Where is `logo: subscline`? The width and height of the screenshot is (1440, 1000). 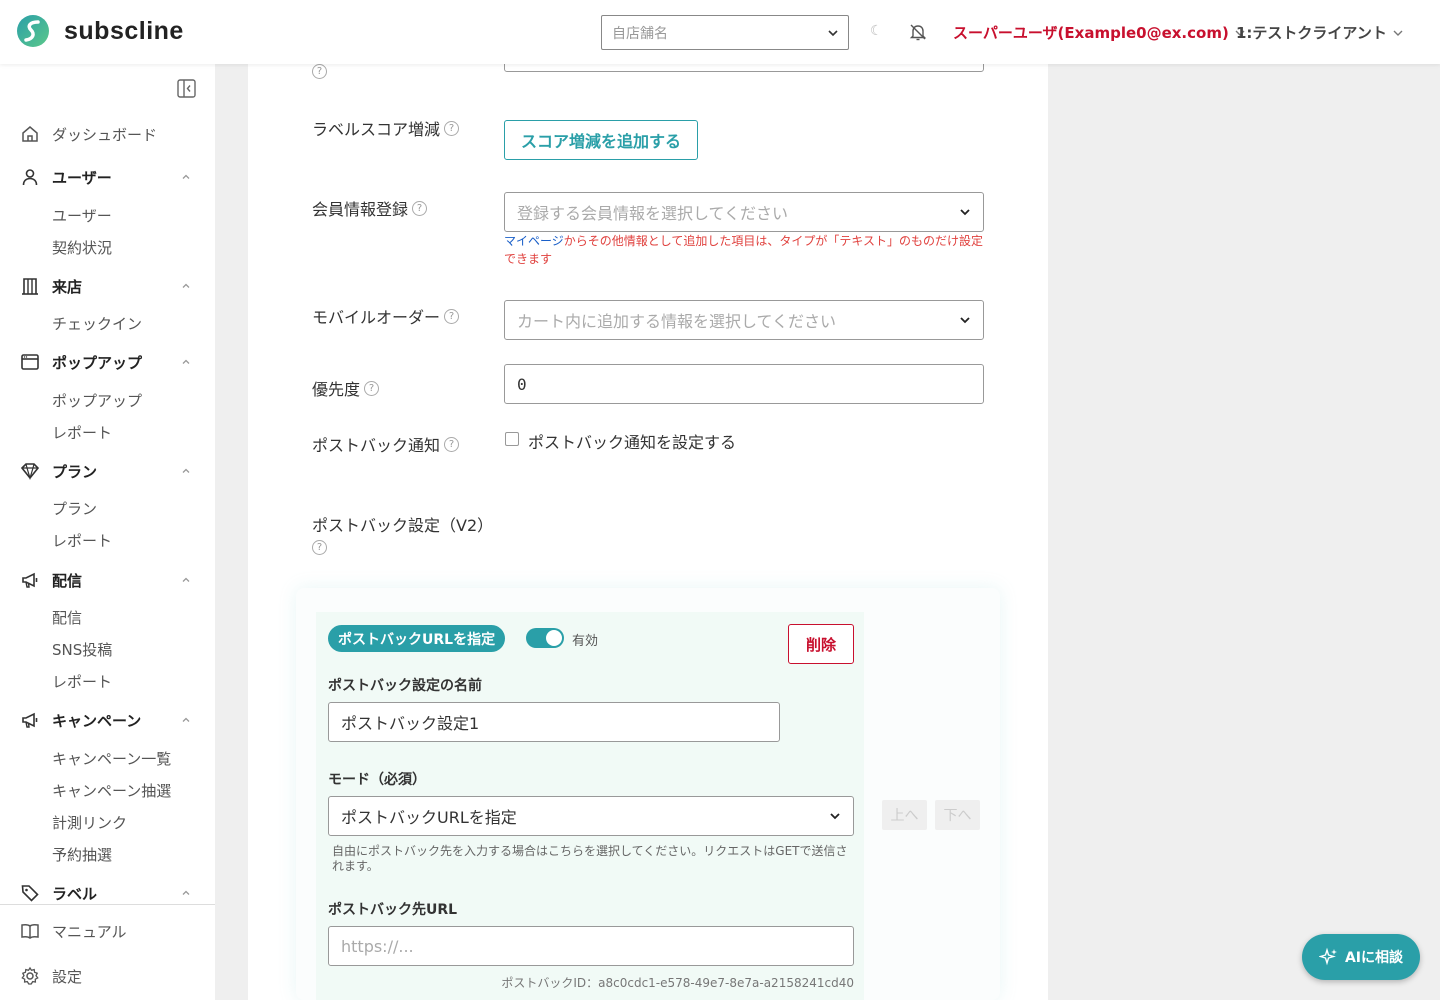
logo: subscline is located at coordinates (100, 31).